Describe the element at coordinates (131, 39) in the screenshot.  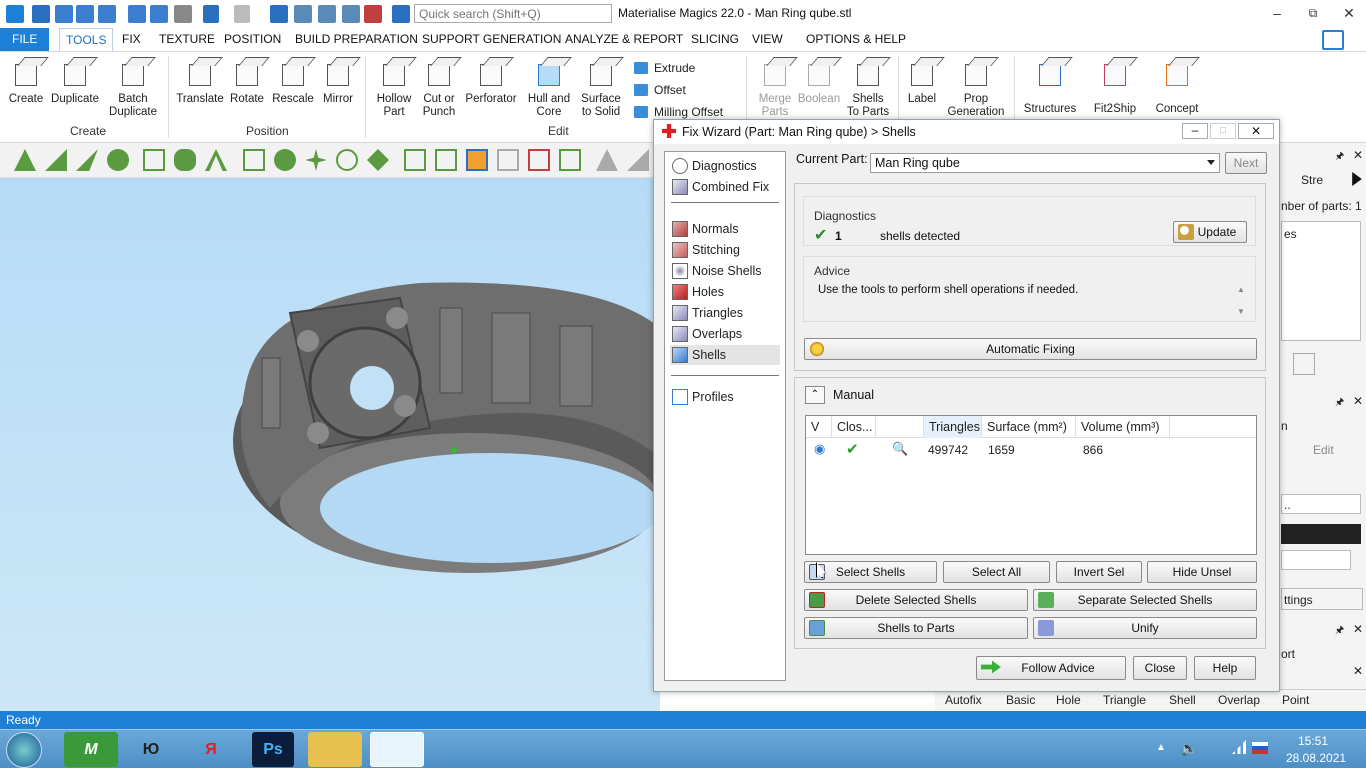
I see `menu-fix: FIX` at that location.